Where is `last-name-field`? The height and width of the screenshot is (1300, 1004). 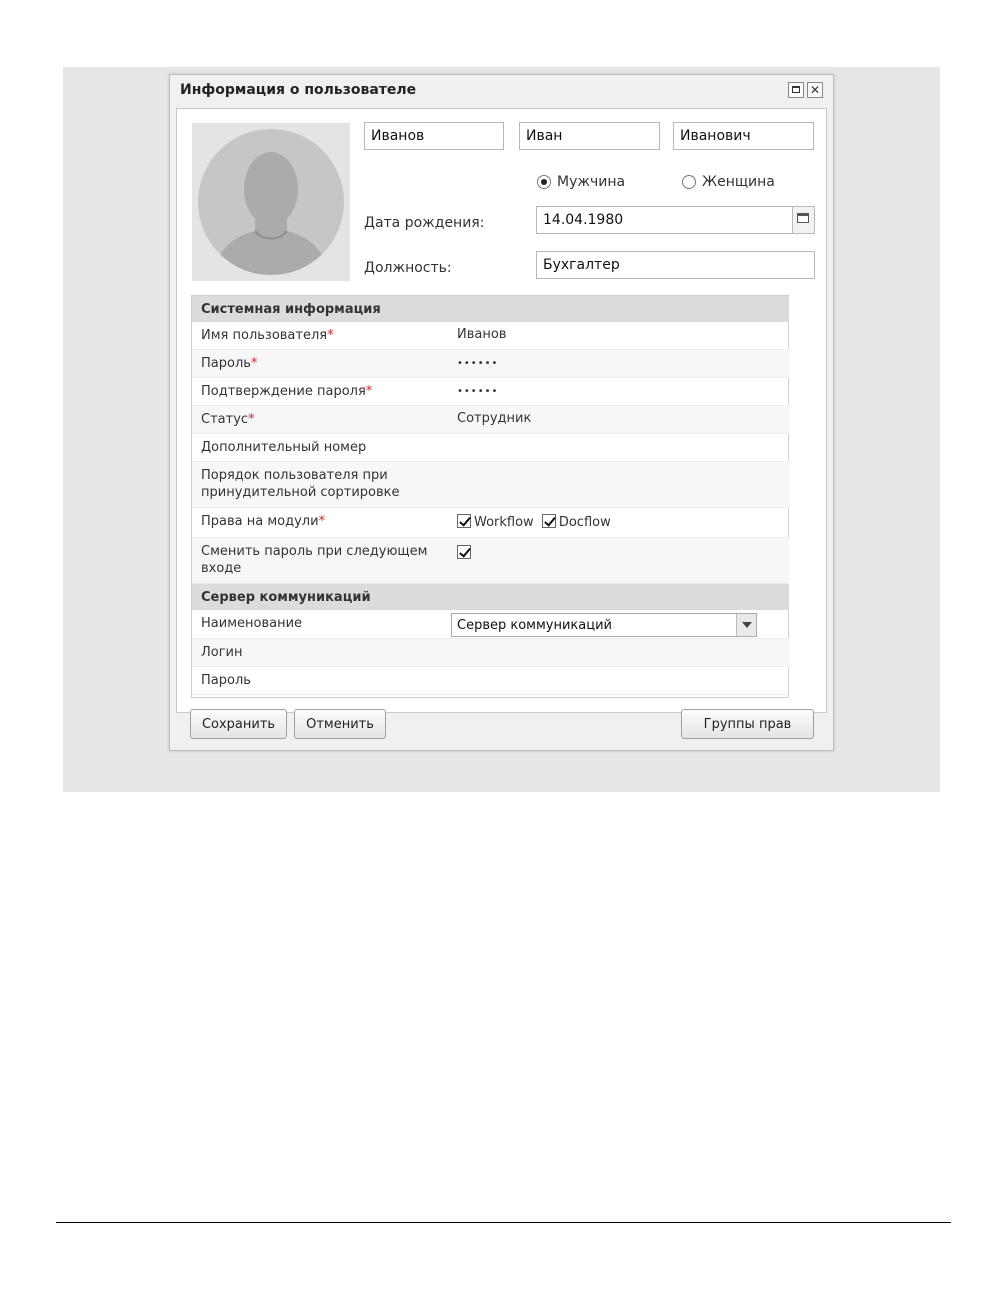
last-name-field is located at coordinates (434, 136).